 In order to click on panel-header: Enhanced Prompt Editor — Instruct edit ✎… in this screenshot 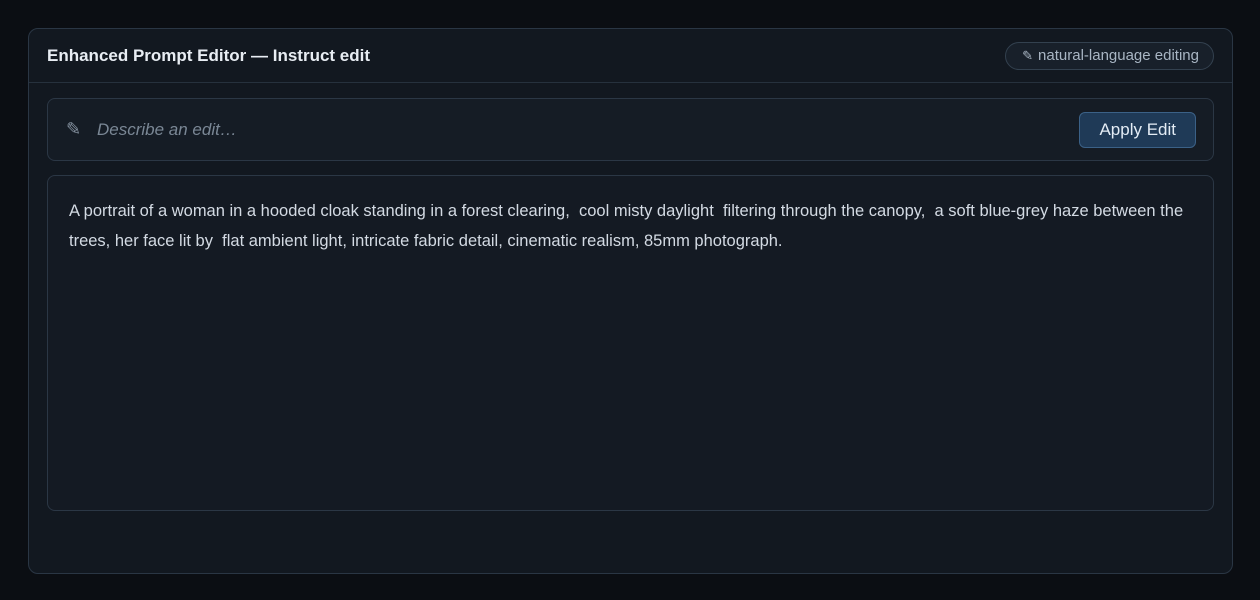, I will do `click(630, 56)`.